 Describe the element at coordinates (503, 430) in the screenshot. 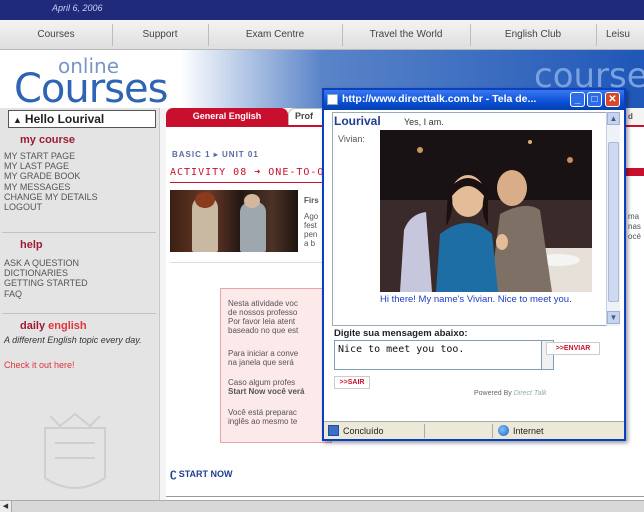

I see `internet-zone-icon` at that location.